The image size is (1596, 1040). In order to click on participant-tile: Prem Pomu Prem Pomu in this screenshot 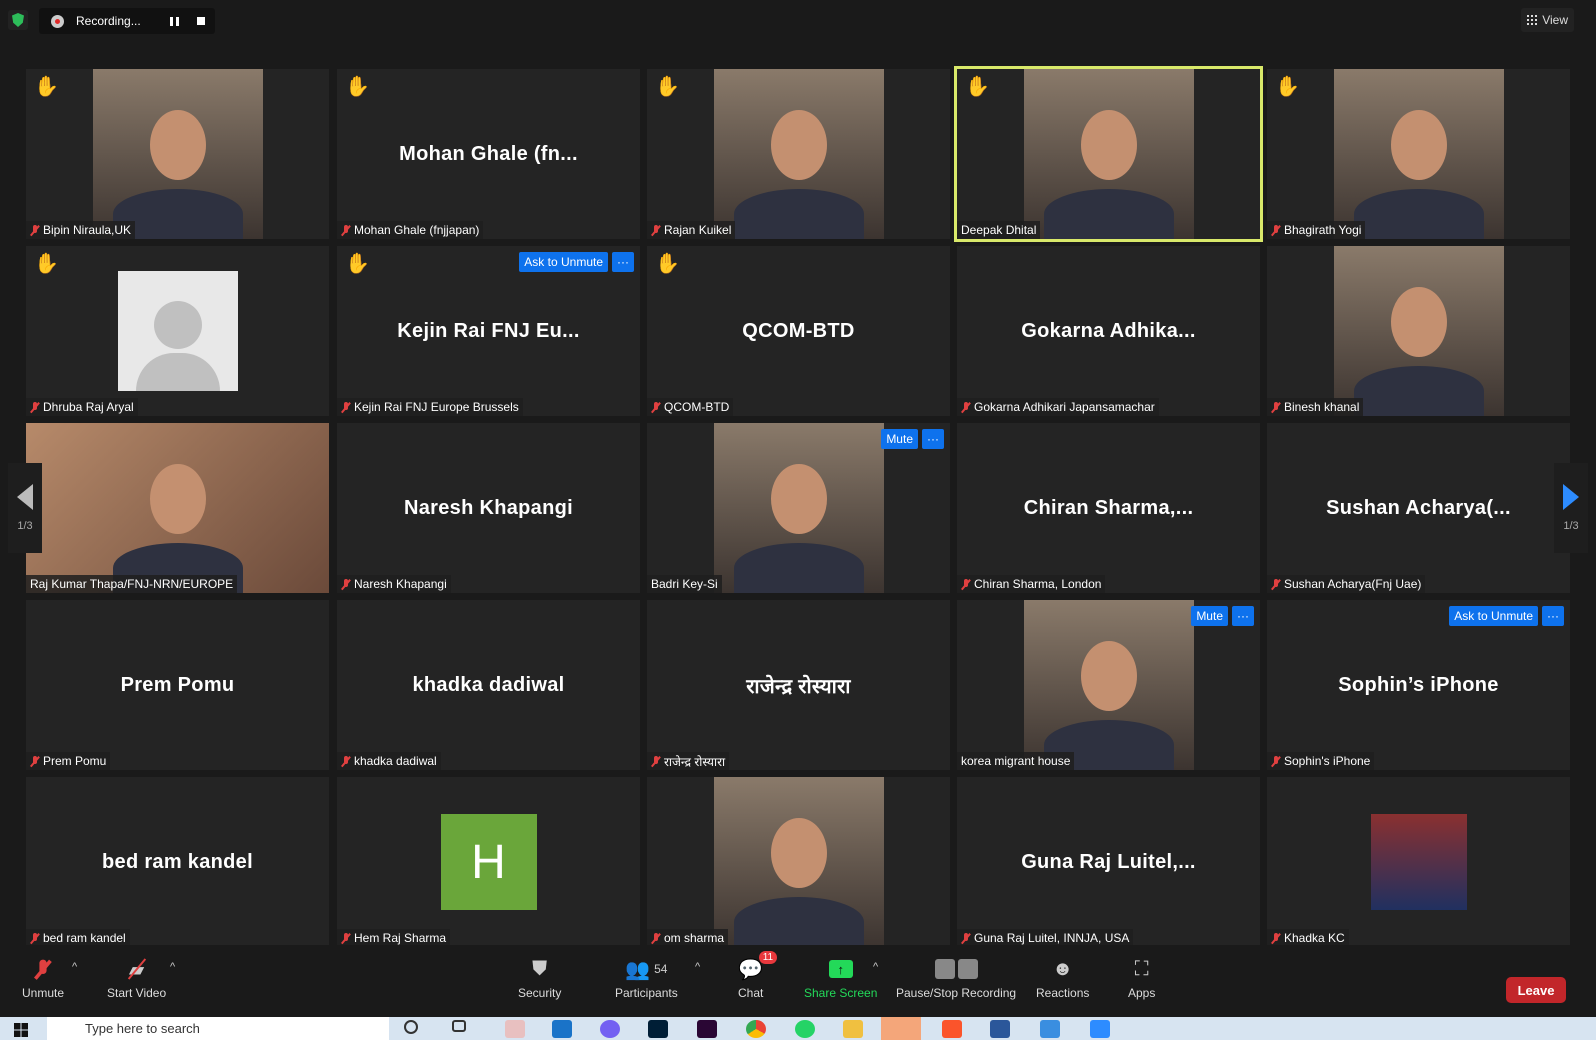, I will do `click(177, 685)`.